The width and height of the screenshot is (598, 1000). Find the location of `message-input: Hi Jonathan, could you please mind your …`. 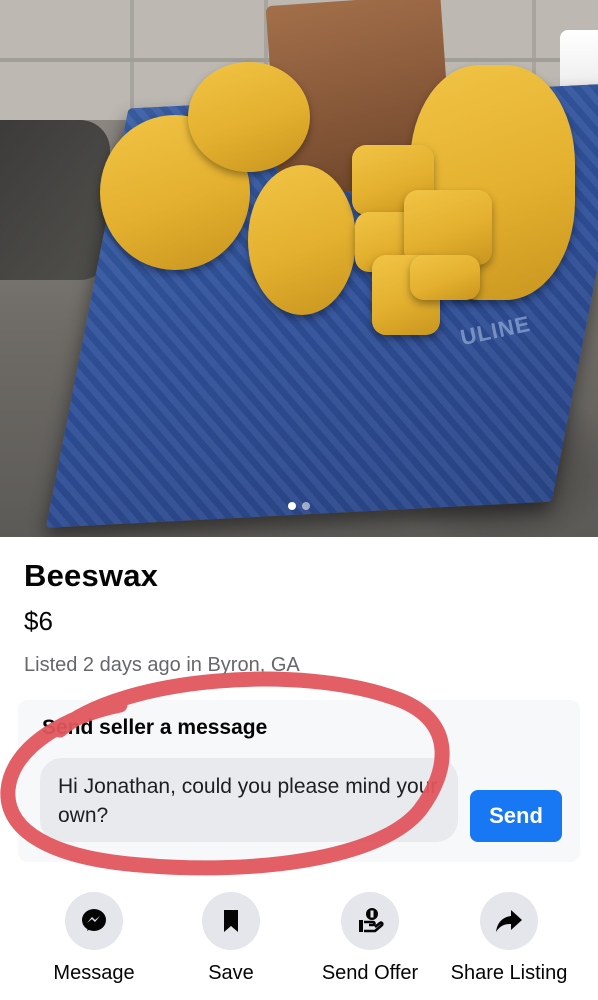

message-input: Hi Jonathan, could you please mind your … is located at coordinates (249, 800).